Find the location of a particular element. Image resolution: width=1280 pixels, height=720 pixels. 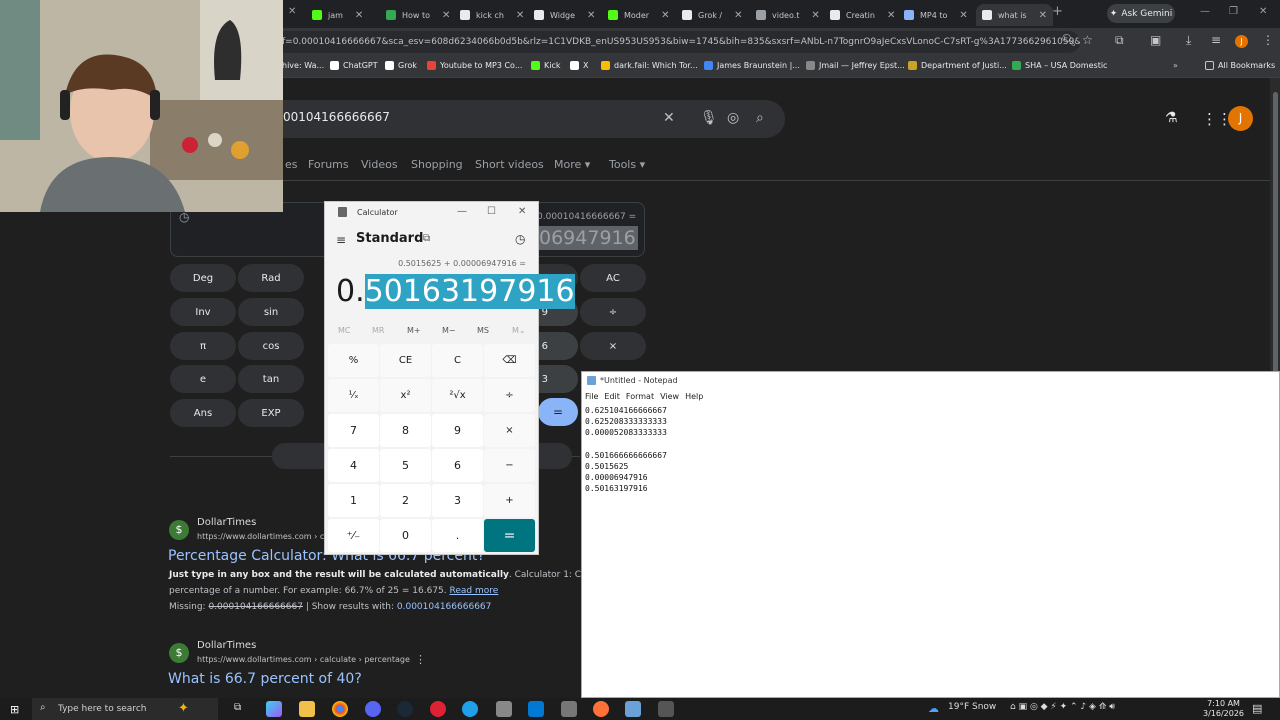

menu-file: File is located at coordinates (591, 396).